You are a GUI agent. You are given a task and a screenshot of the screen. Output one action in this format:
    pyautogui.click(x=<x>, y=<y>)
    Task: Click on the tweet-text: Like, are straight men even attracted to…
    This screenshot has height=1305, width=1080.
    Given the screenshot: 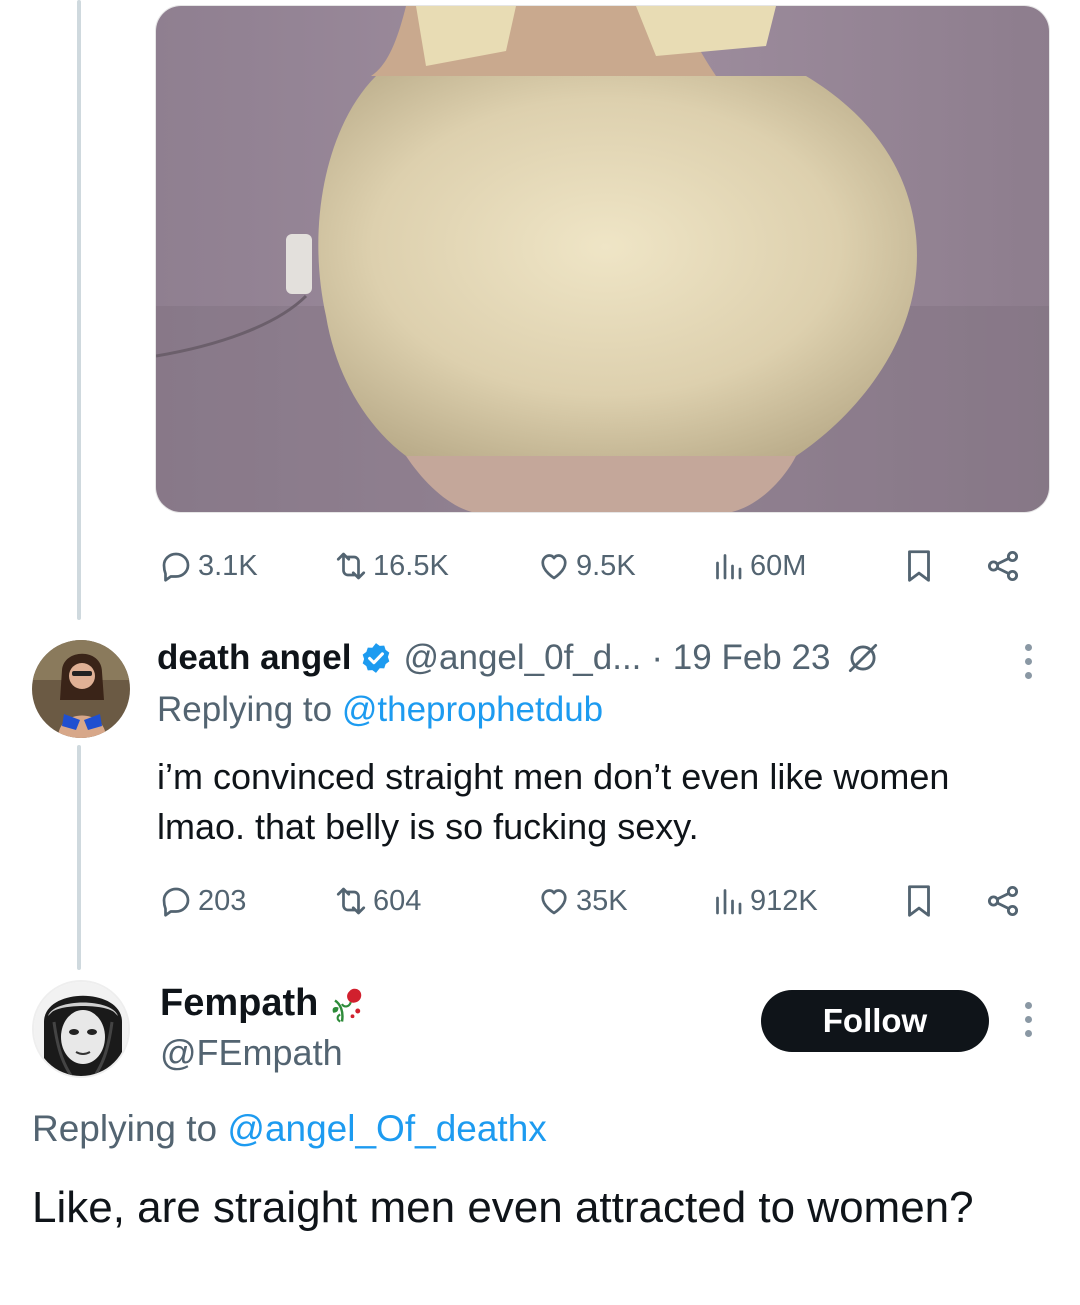 What is the action you would take?
    pyautogui.click(x=503, y=1207)
    